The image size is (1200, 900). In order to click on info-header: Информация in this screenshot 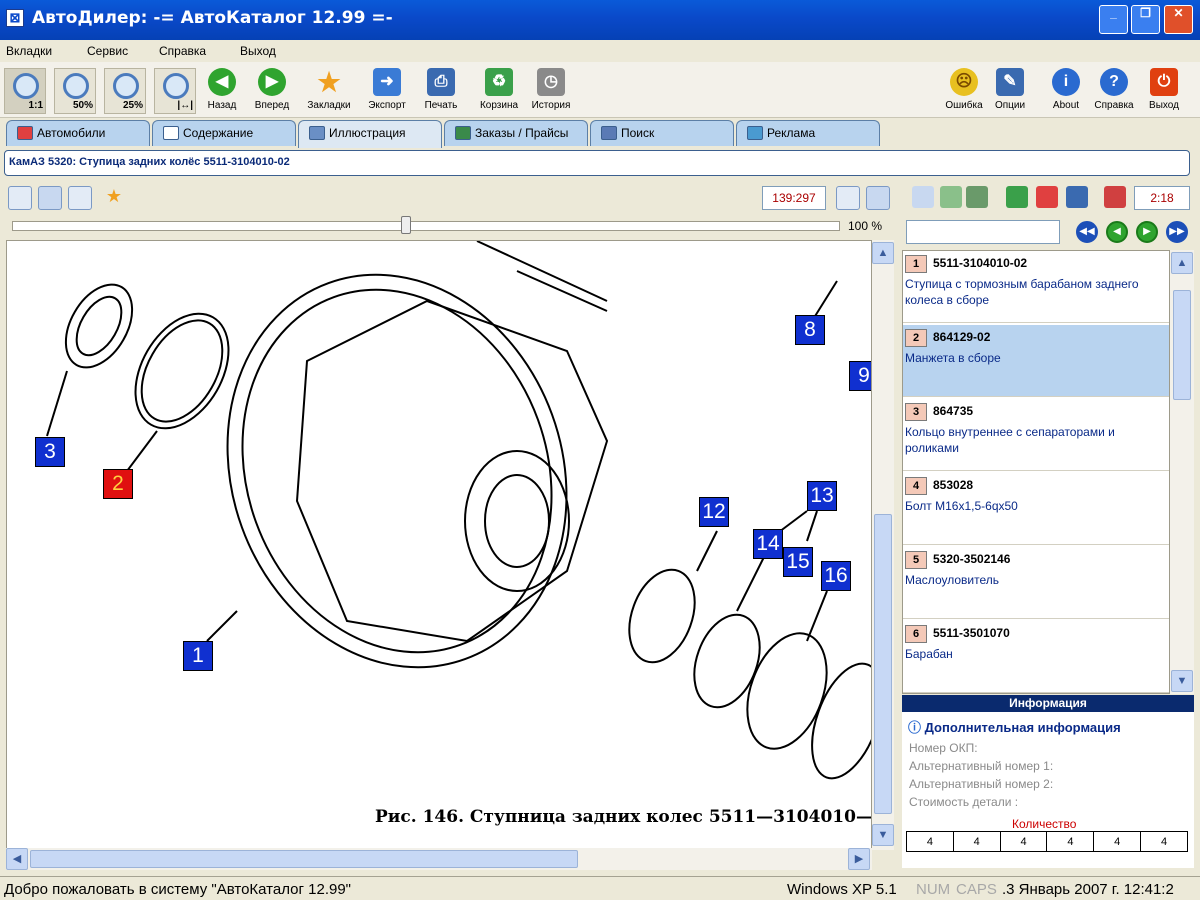, I will do `click(1048, 703)`.